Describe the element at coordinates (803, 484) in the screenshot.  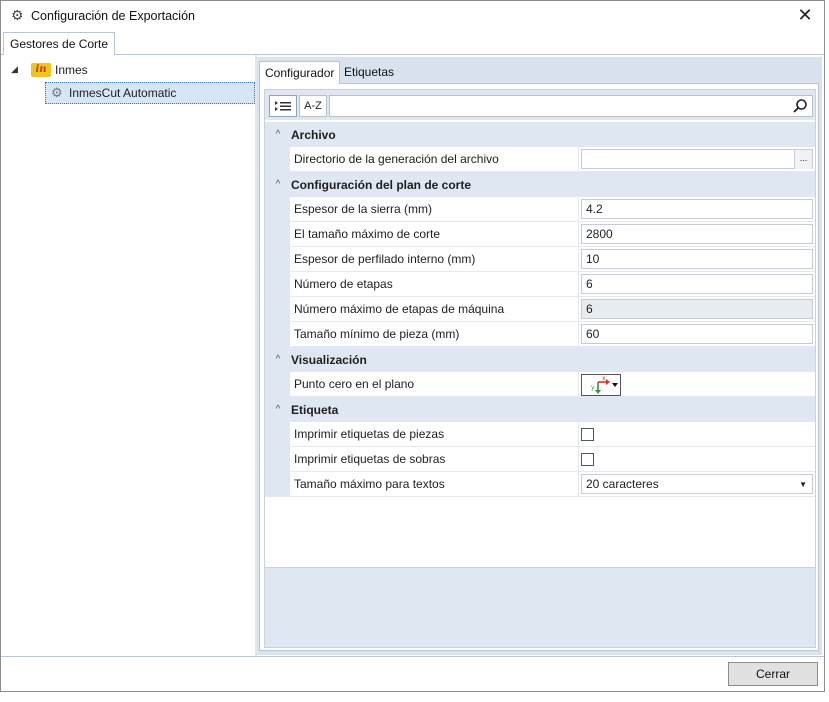
I see `dropdown-arrow-icon: ▼` at that location.